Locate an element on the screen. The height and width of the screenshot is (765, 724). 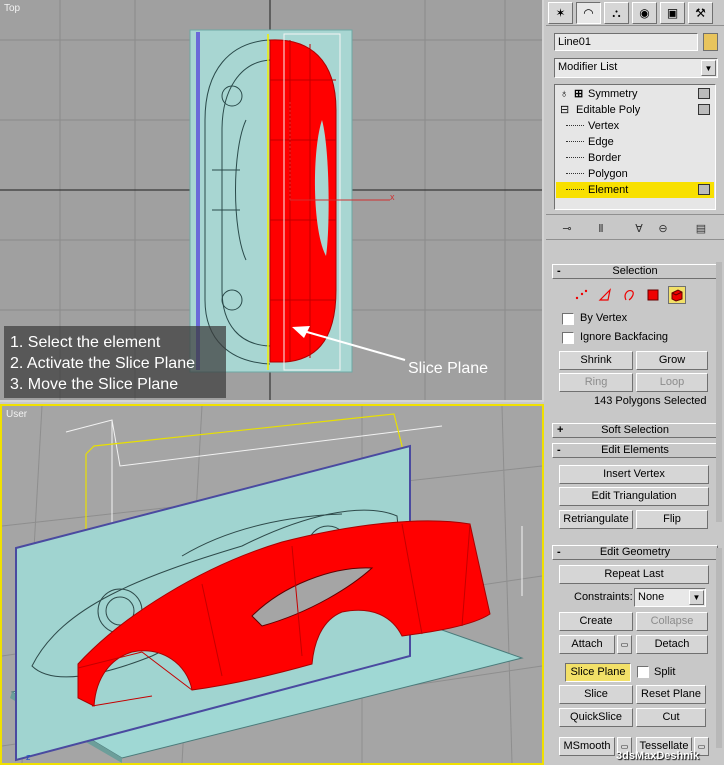
detach-button: Detach is located at coordinates (672, 644).